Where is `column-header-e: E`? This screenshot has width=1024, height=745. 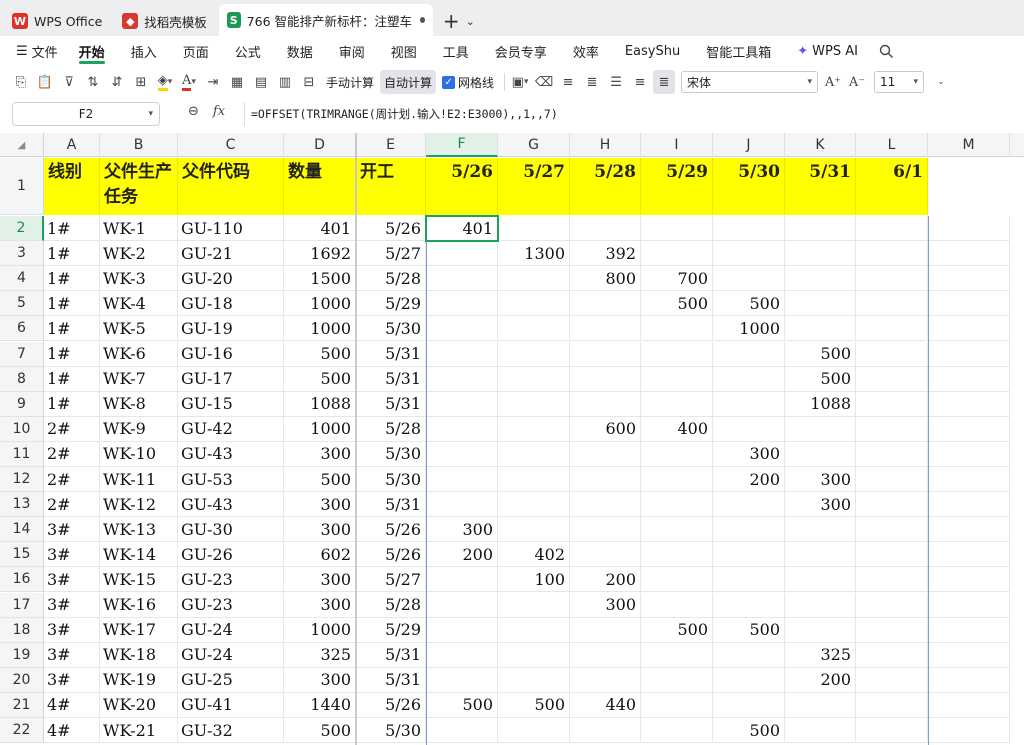 column-header-e: E is located at coordinates (391, 145).